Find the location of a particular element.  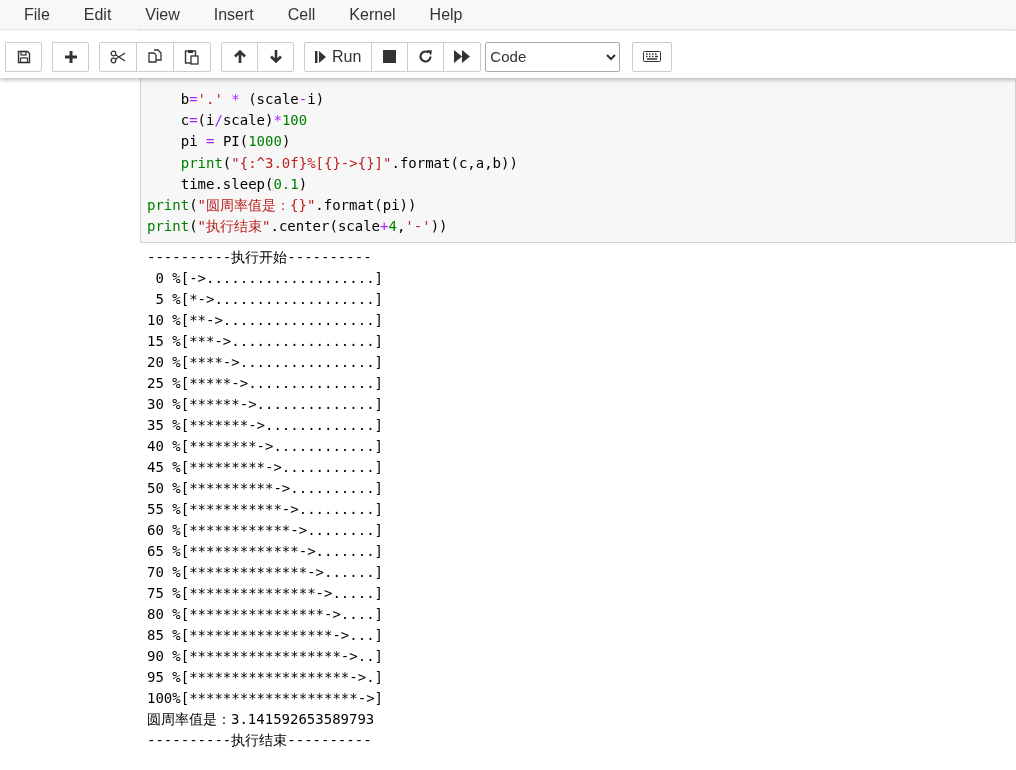

output-line: 45 %[*********->...........] is located at coordinates (265, 467).